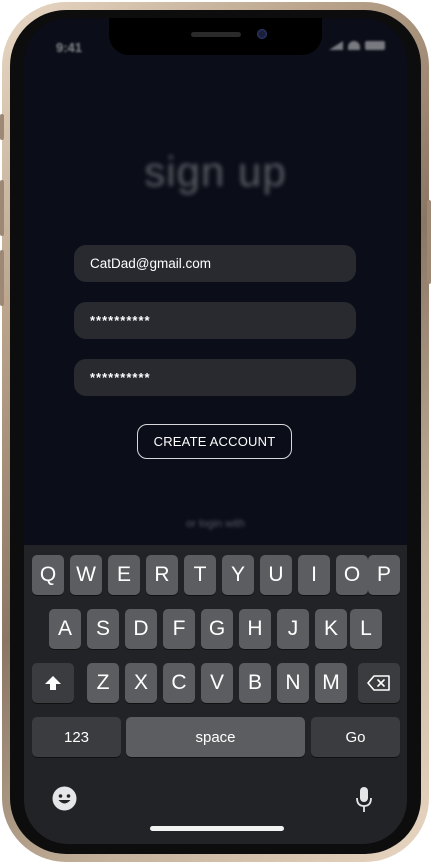 Image resolution: width=431 pixels, height=864 pixels. Describe the element at coordinates (48, 575) in the screenshot. I see `key-q: Q` at that location.